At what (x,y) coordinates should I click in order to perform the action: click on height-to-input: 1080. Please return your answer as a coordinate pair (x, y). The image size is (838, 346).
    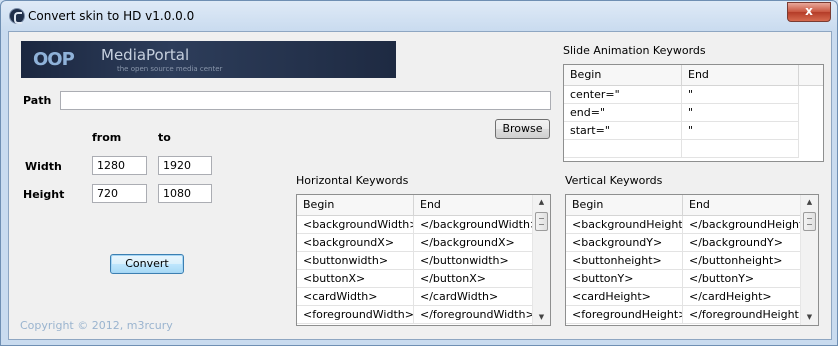
    Looking at the image, I should click on (185, 193).